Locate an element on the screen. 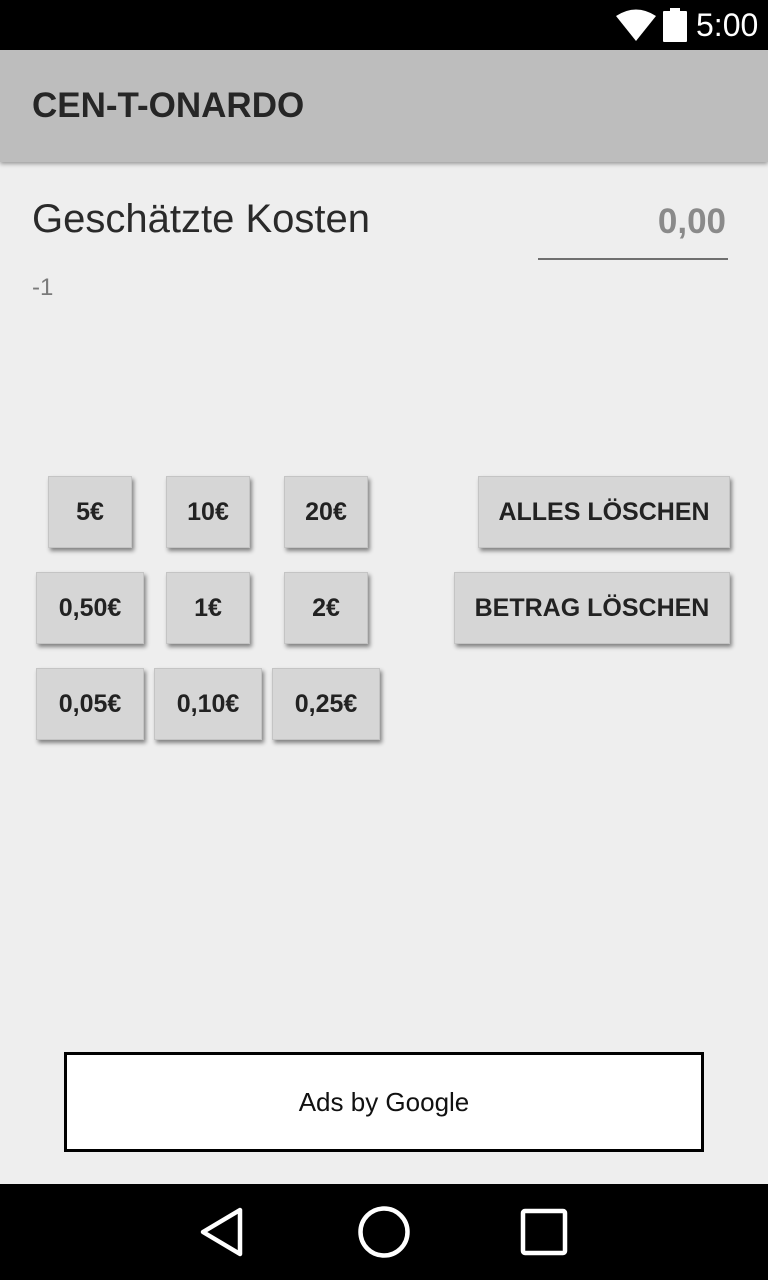 This screenshot has width=768, height=1280. ad-label: Ads by Google is located at coordinates (384, 1101).